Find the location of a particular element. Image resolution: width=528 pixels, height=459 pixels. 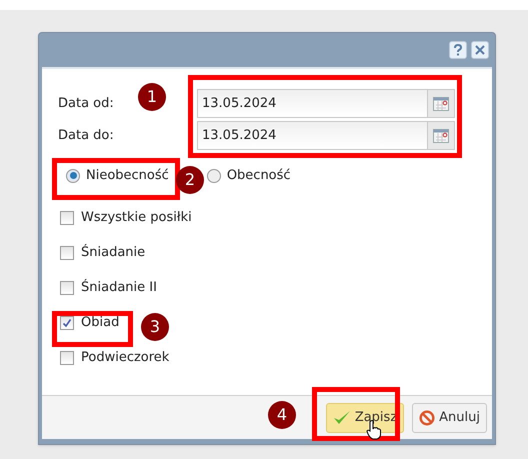

close-button is located at coordinates (480, 50).